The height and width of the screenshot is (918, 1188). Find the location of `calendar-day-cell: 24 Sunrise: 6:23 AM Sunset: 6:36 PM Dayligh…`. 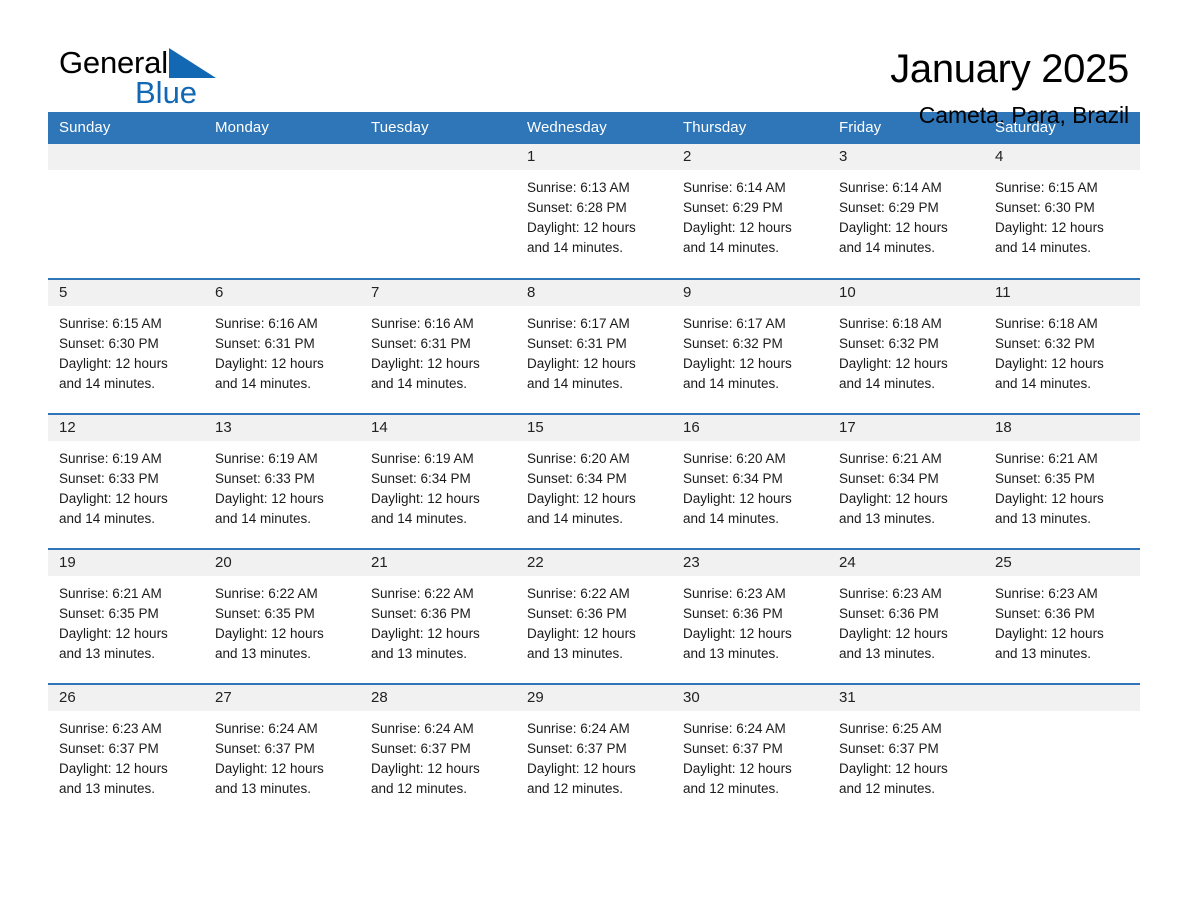

calendar-day-cell: 24 Sunrise: 6:23 AM Sunset: 6:36 PM Dayligh… is located at coordinates (906, 616).